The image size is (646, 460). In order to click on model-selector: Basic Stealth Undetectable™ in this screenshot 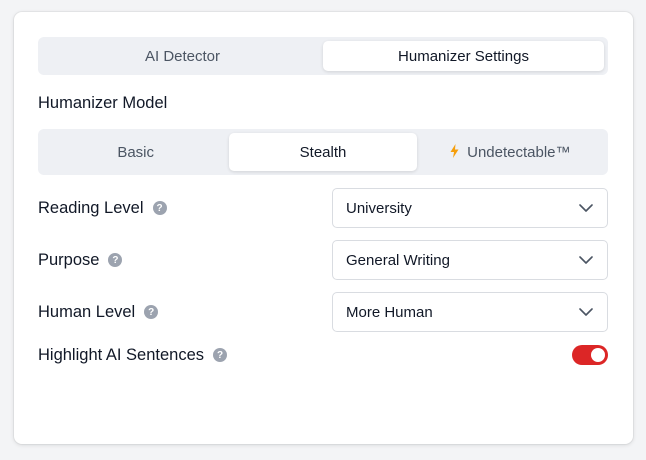, I will do `click(323, 152)`.